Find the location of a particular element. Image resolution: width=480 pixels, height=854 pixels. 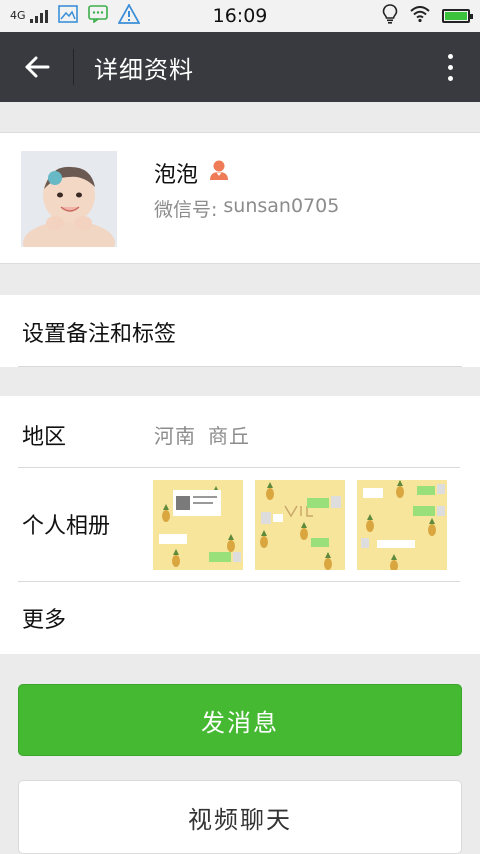

wechat-id-label: 微信号: is located at coordinates (186, 210).